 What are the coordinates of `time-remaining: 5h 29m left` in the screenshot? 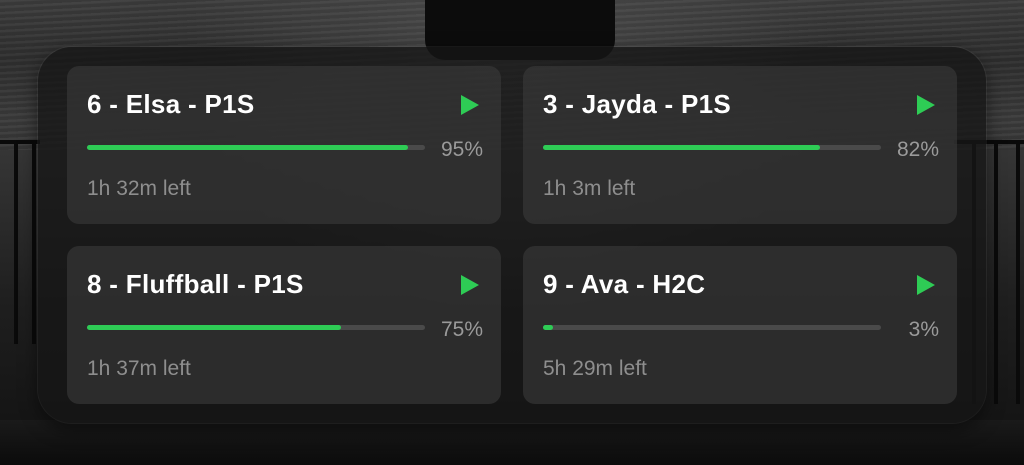 It's located at (595, 368).